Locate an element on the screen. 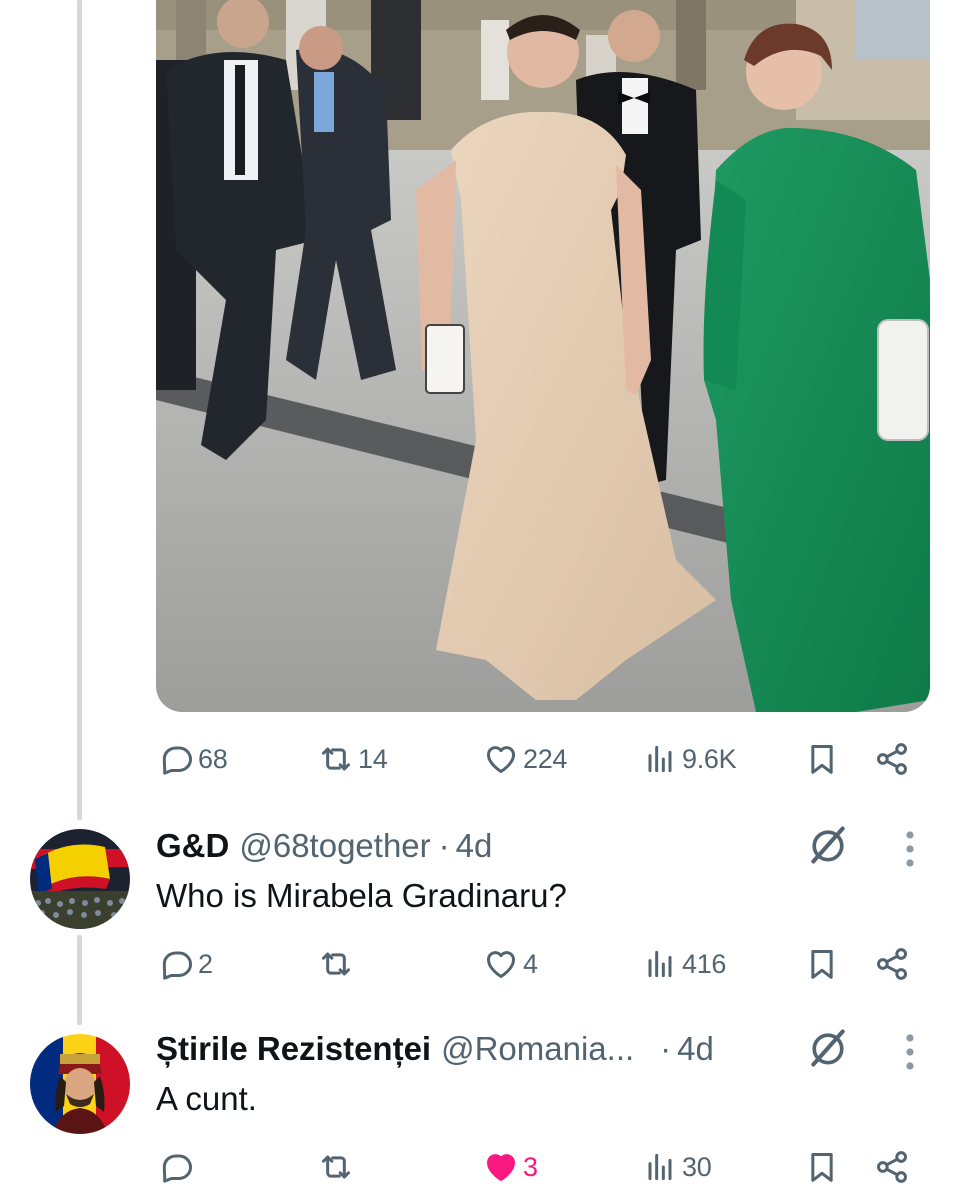 The height and width of the screenshot is (1200, 960). reply-text: A cunt. is located at coordinates (206, 1098).